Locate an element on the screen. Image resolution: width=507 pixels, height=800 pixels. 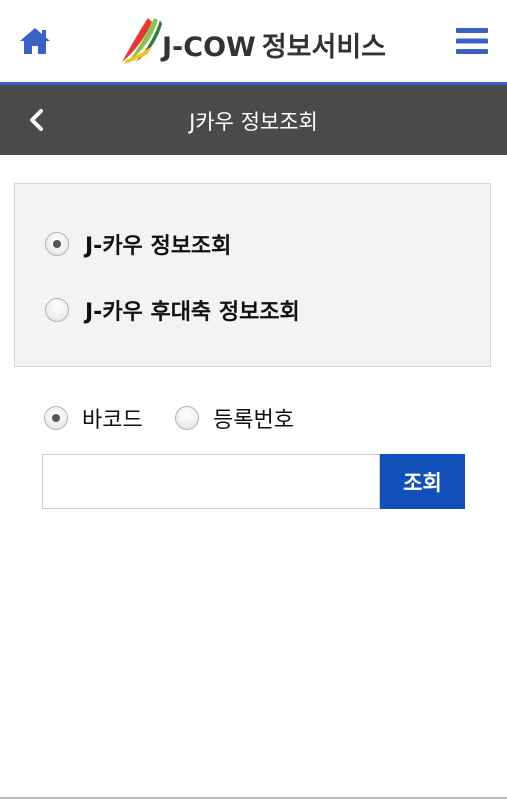
sub-header: J카우 정보조회 is located at coordinates (253, 120).